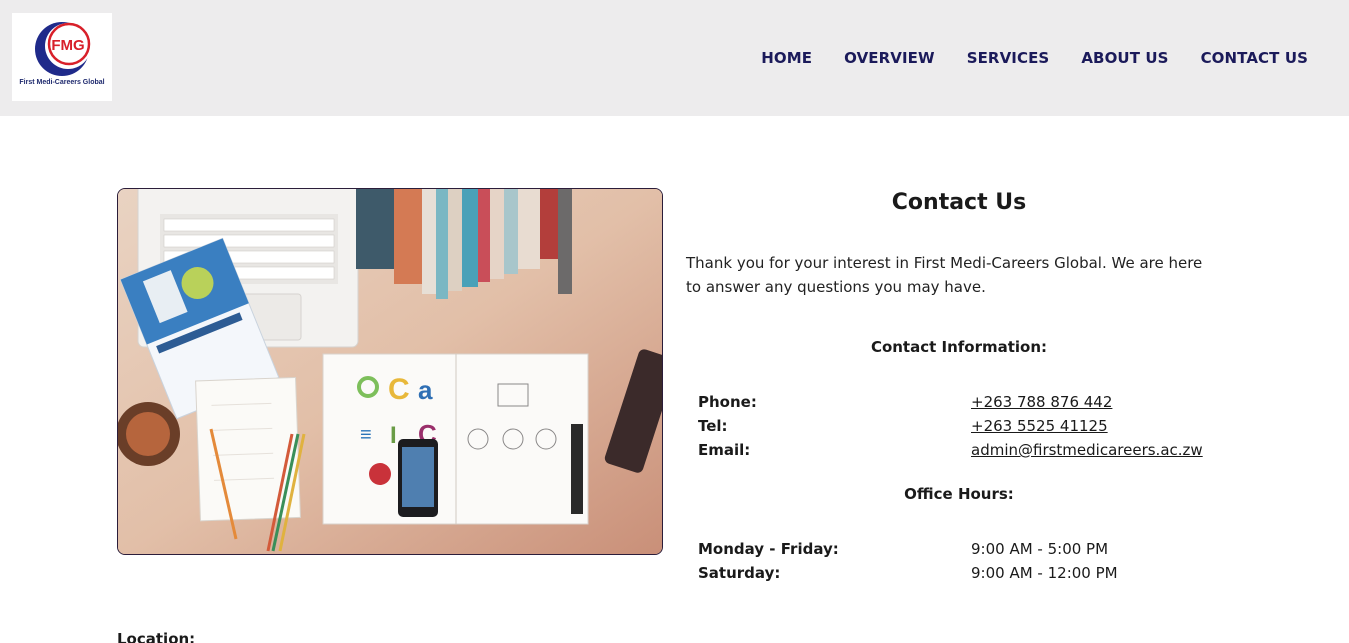 This screenshot has width=1349, height=643. Describe the element at coordinates (959, 347) in the screenshot. I see `contact-info-heading: Contact Information:` at that location.